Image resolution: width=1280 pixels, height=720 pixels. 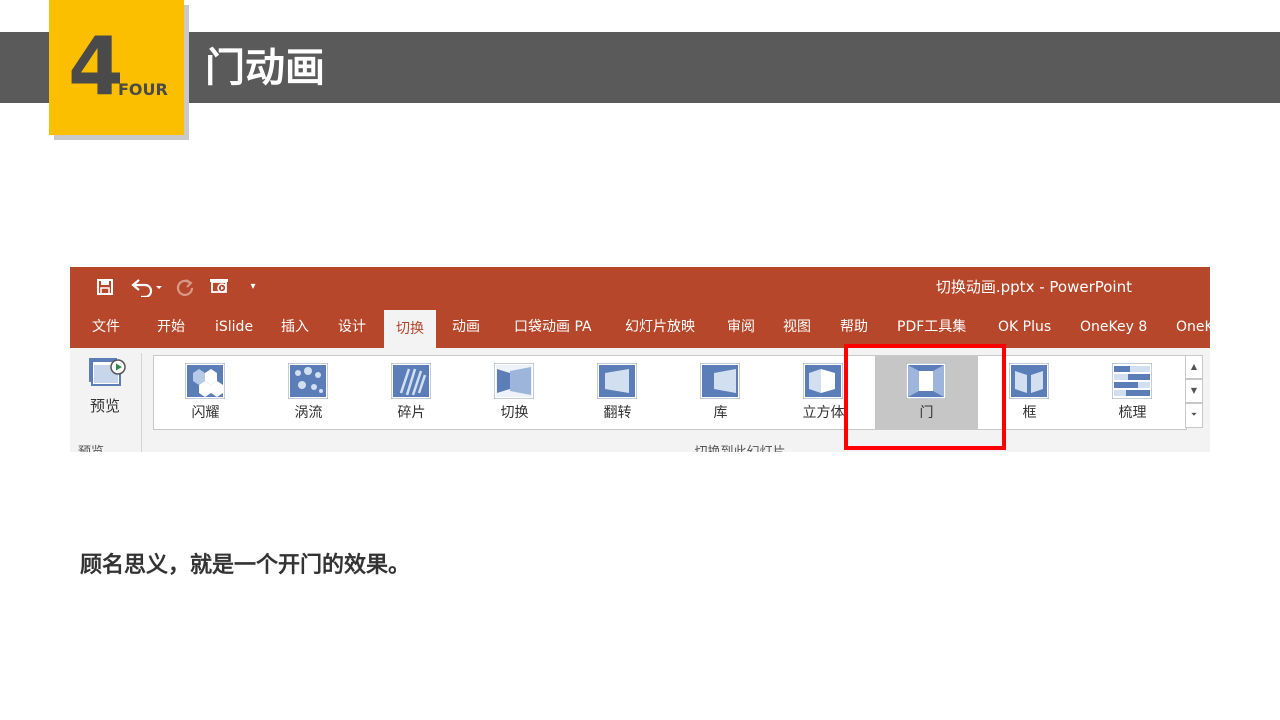 I want to click on effect-label: 库, so click(x=720, y=413).